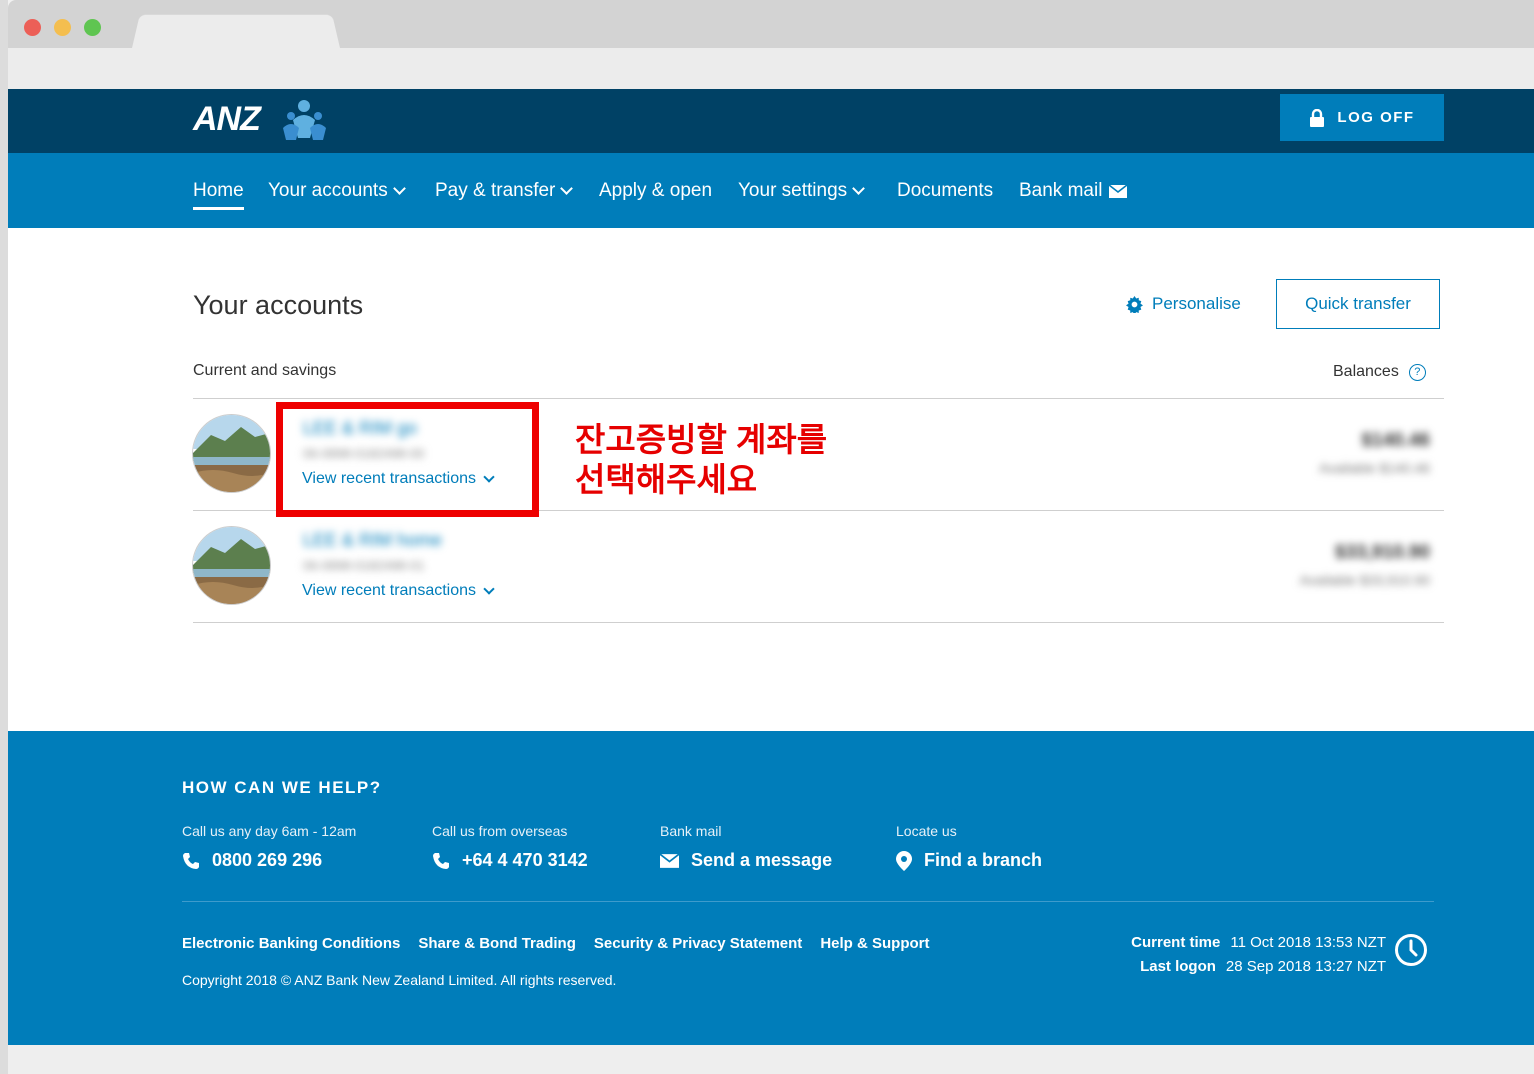  Describe the element at coordinates (1395, 440) in the screenshot. I see `account-balance: $140.46` at that location.